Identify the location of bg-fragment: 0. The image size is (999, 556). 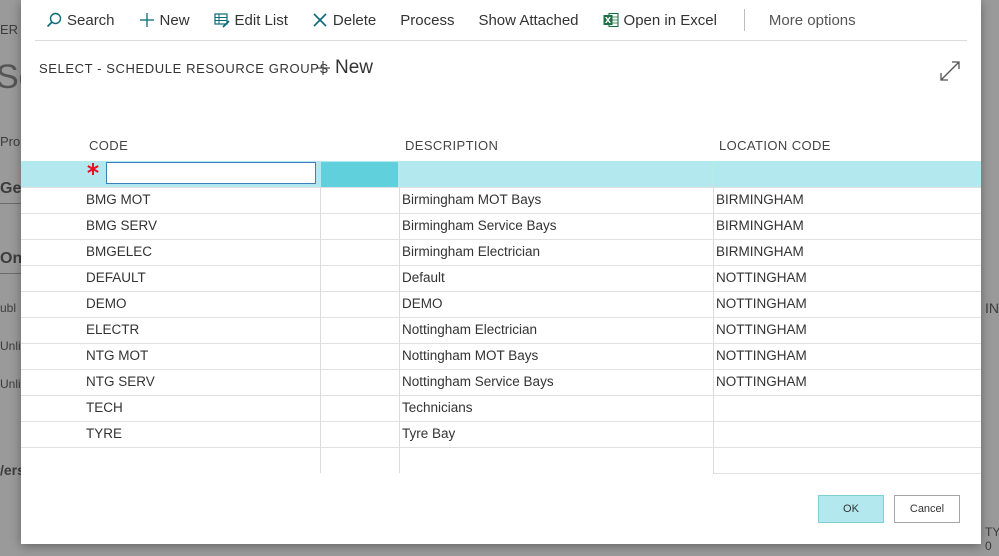
(988, 546).